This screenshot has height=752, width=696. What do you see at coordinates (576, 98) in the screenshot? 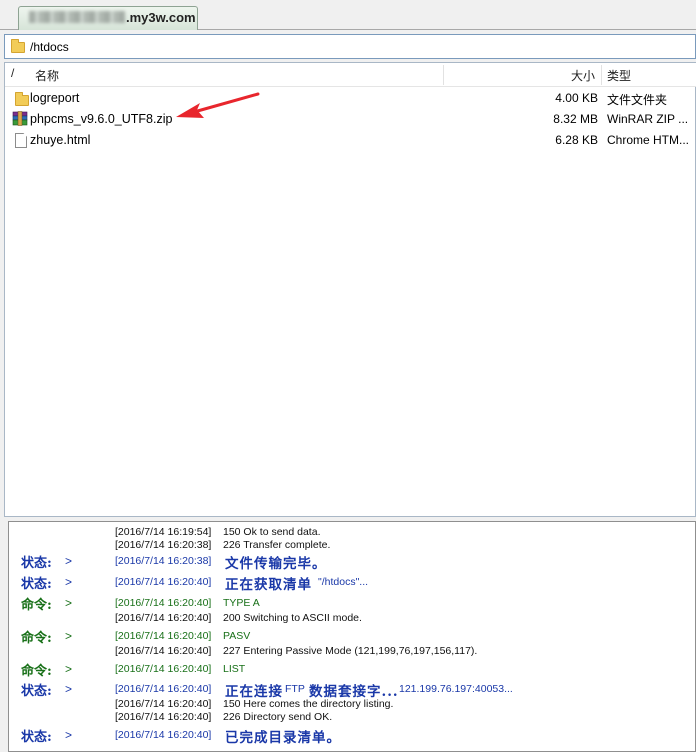
I see `file-size: 4.00 KB` at bounding box center [576, 98].